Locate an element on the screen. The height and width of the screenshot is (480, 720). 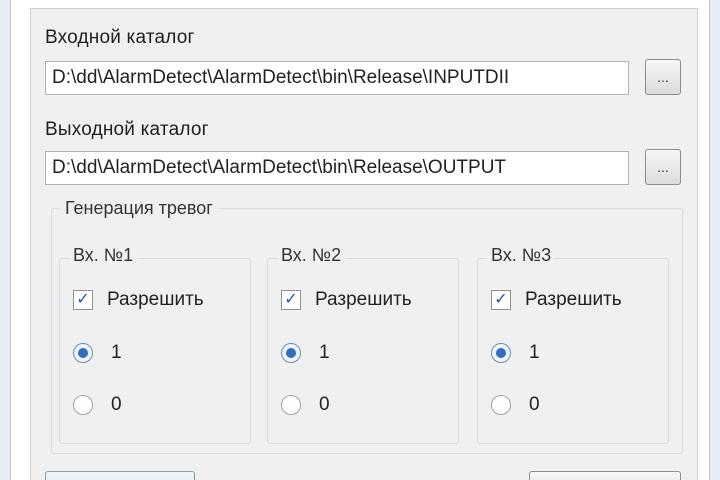
ok-button is located at coordinates (120, 475).